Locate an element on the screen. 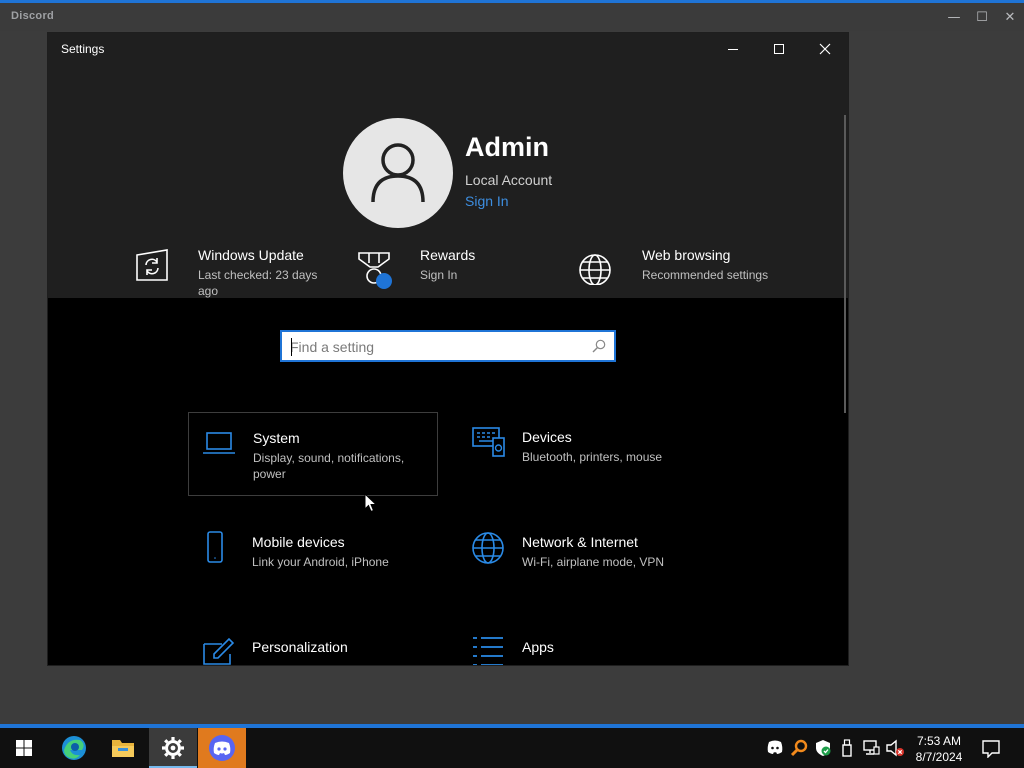 The image size is (1024, 768). quick-item-web-browsing: Web browsing Recommended settings is located at coordinates (678, 275).